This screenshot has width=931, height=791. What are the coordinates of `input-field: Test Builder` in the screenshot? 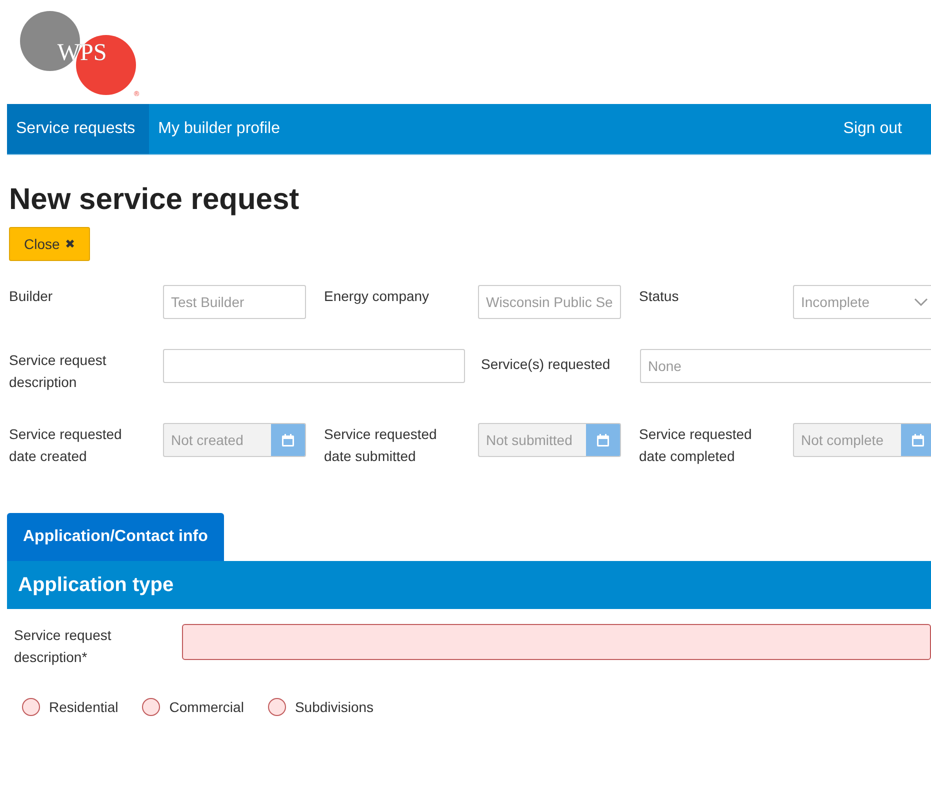 It's located at (234, 302).